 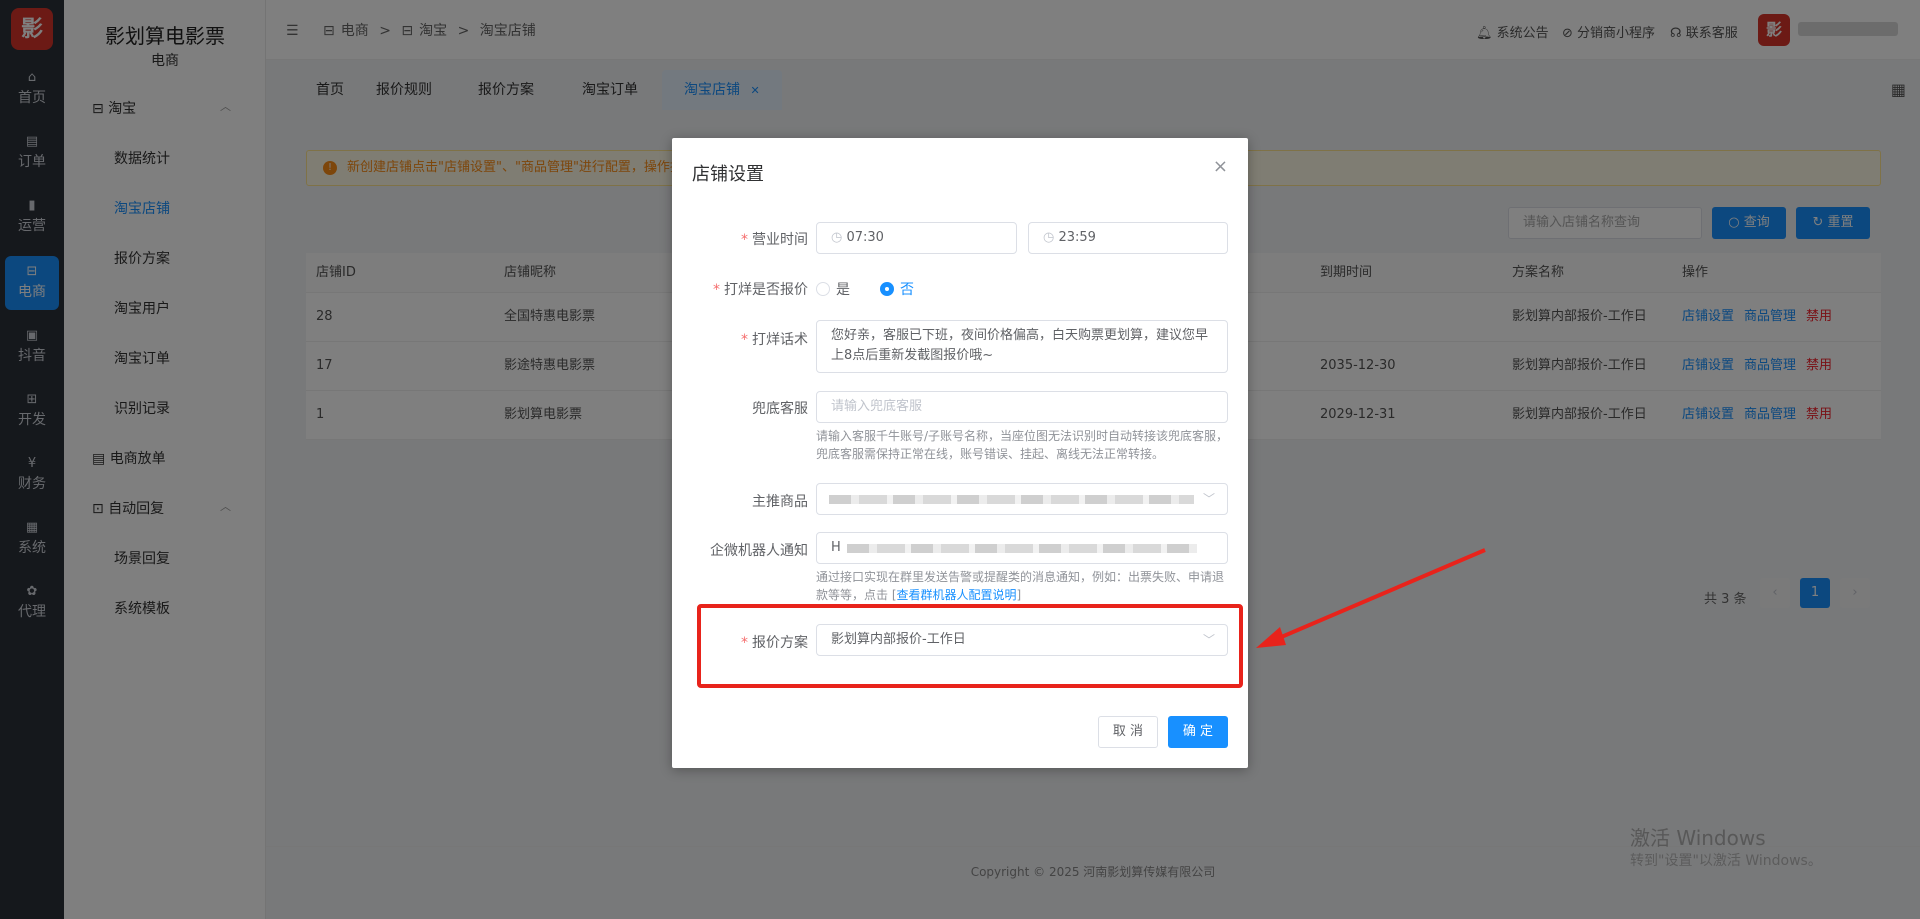 What do you see at coordinates (766, 290) in the screenshot?
I see `label-text: 打烊是否报价` at bounding box center [766, 290].